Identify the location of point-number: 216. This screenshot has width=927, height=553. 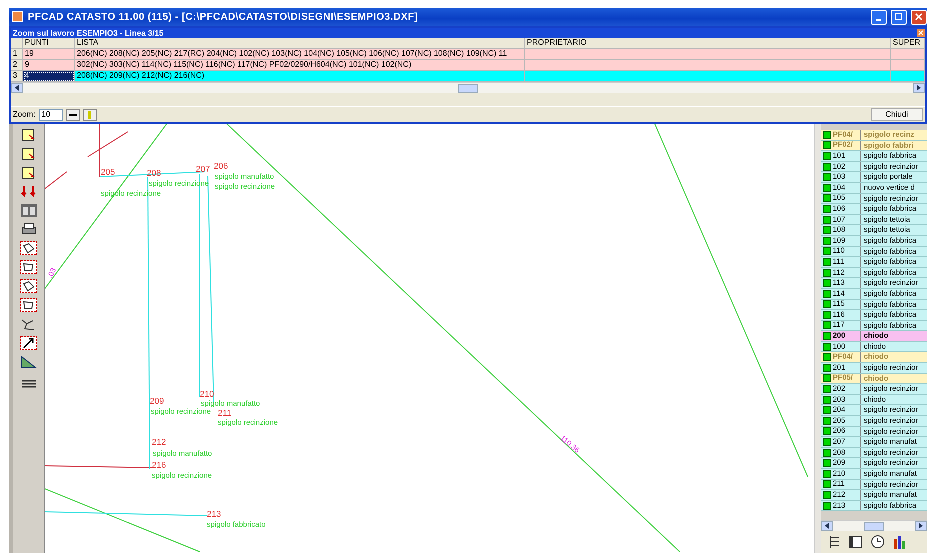
(159, 465).